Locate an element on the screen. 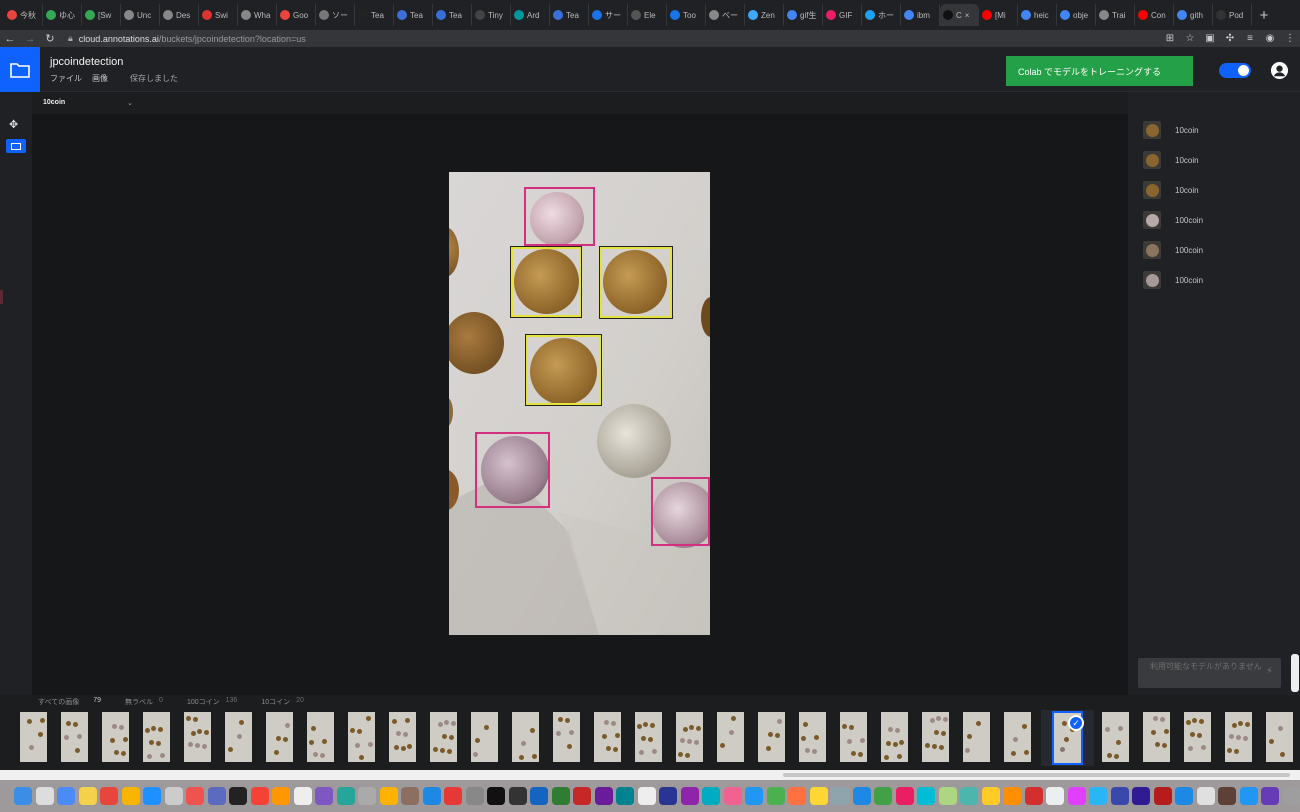 The height and width of the screenshot is (812, 1300). bookmark-star-icon: ☆ is located at coordinates (1190, 38).